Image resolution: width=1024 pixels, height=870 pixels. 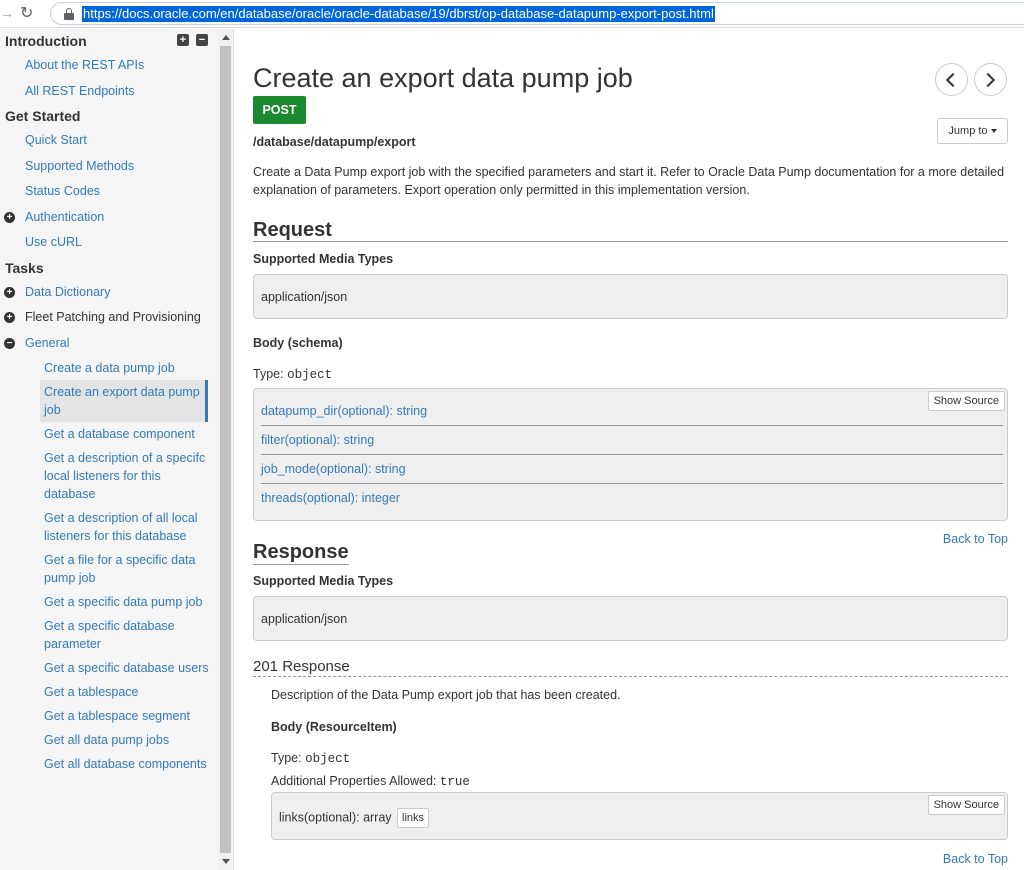 I want to click on scroll-down-icon, so click(x=226, y=861).